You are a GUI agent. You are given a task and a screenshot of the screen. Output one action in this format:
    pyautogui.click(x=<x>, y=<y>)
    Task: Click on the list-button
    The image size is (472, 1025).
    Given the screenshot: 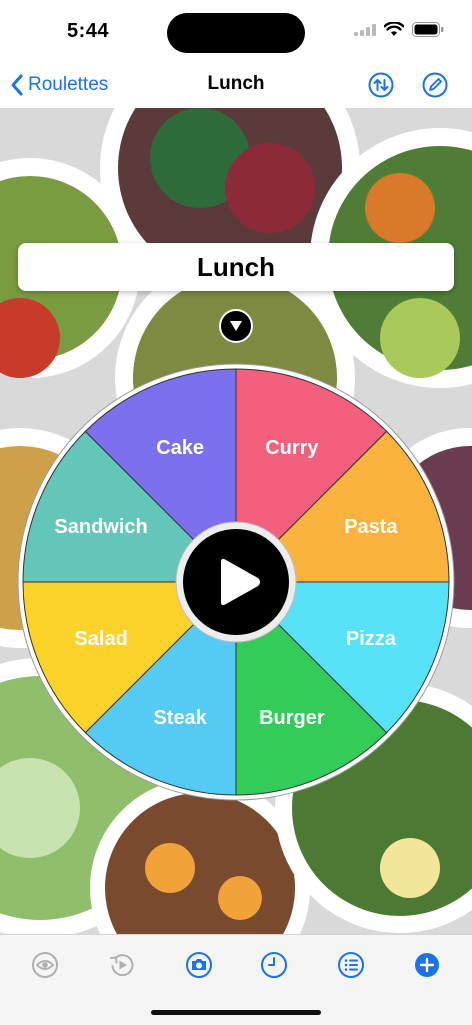 What is the action you would take?
    pyautogui.click(x=351, y=965)
    